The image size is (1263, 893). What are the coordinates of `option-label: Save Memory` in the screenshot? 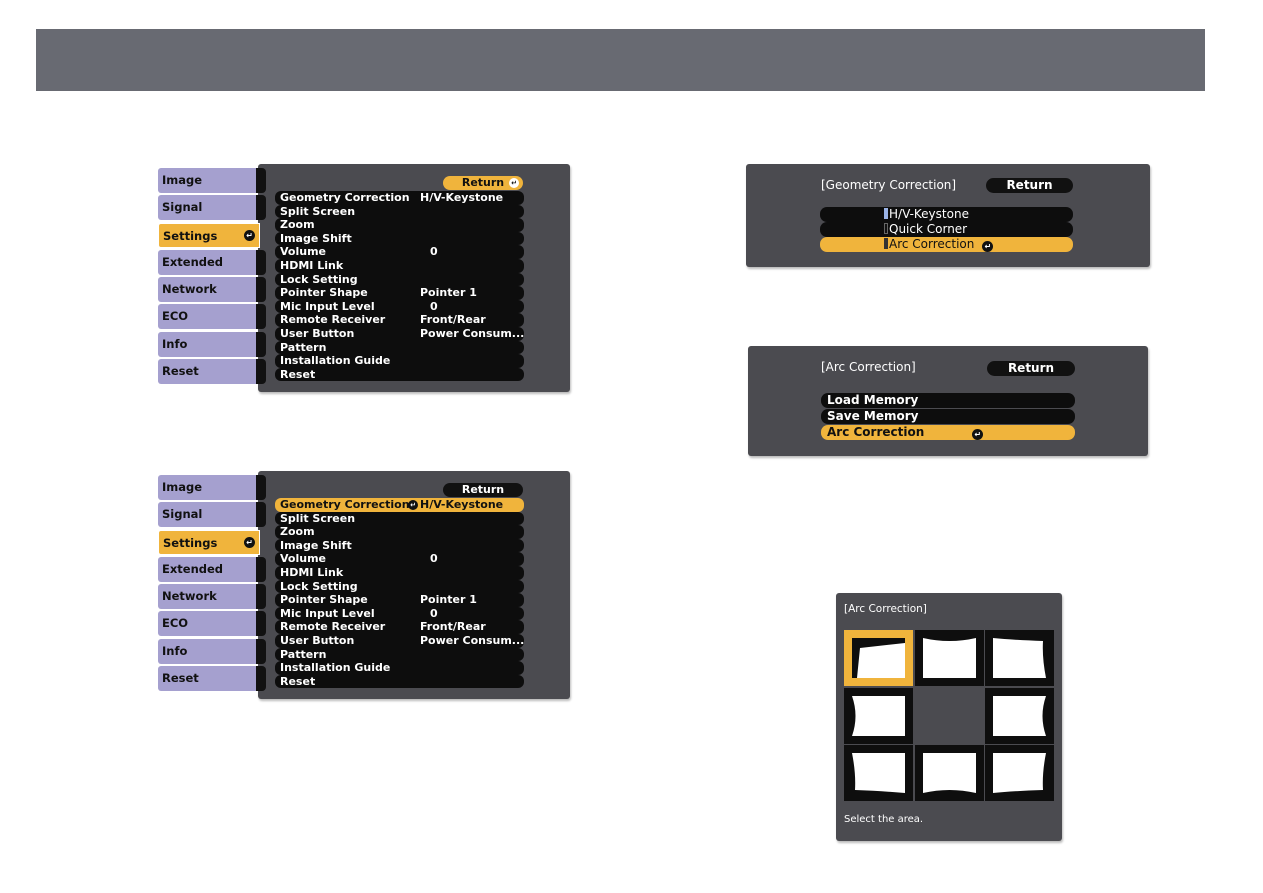 It's located at (873, 416).